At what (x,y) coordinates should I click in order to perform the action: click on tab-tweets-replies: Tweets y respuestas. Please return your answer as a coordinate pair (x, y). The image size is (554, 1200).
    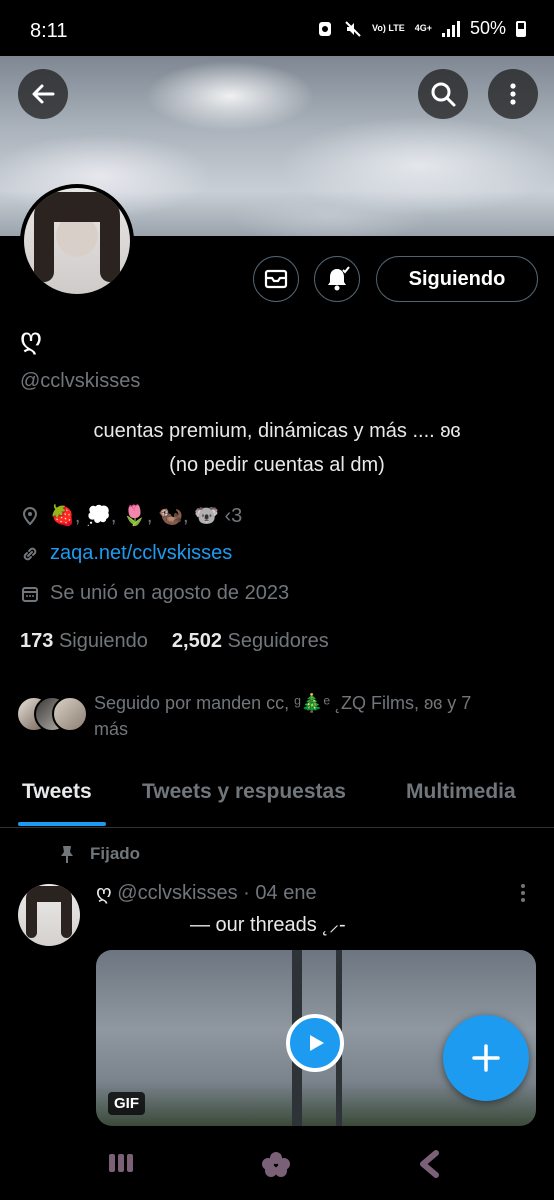
    Looking at the image, I should click on (244, 792).